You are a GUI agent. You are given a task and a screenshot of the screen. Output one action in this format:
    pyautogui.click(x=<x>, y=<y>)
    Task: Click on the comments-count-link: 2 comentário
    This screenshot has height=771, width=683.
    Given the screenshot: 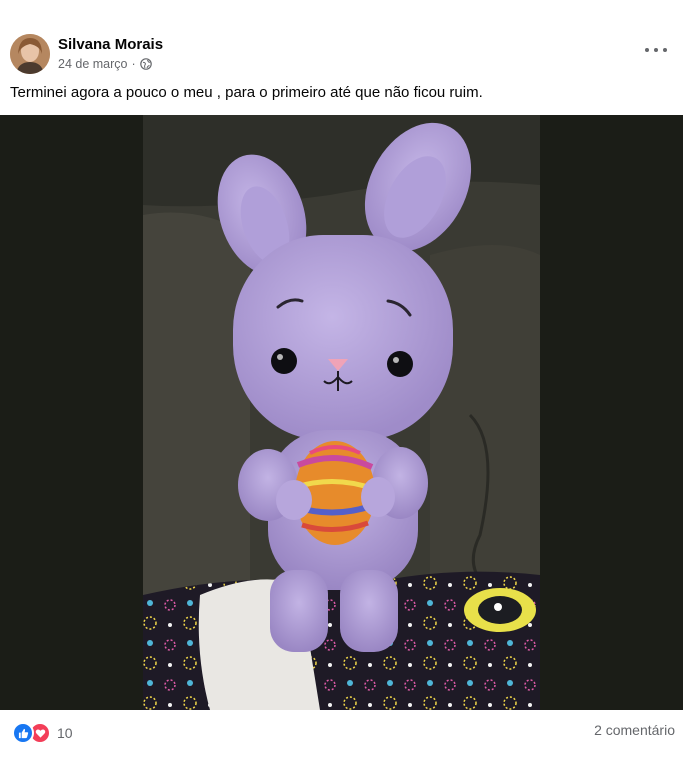 What is the action you would take?
    pyautogui.click(x=634, y=730)
    